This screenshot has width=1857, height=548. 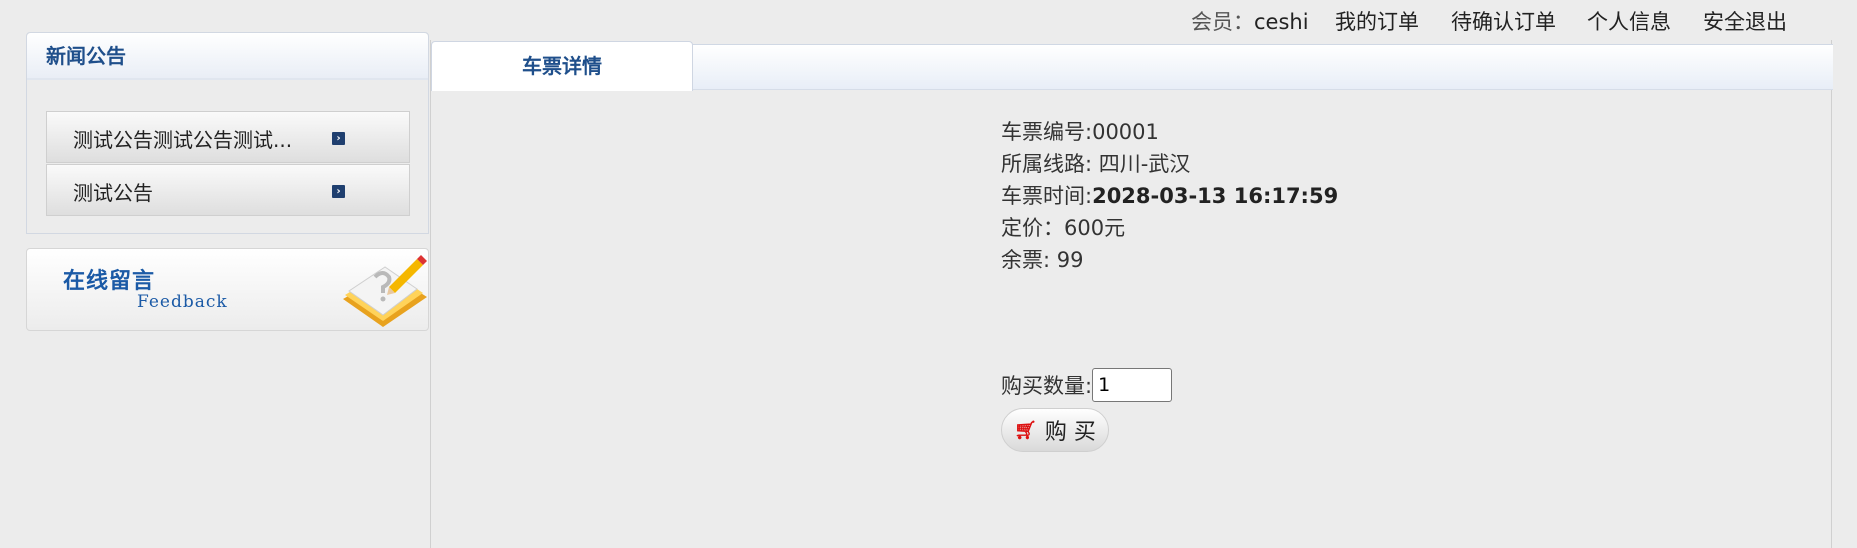 I want to click on ticket-route-value: 四川-武汉, so click(x=1144, y=164).